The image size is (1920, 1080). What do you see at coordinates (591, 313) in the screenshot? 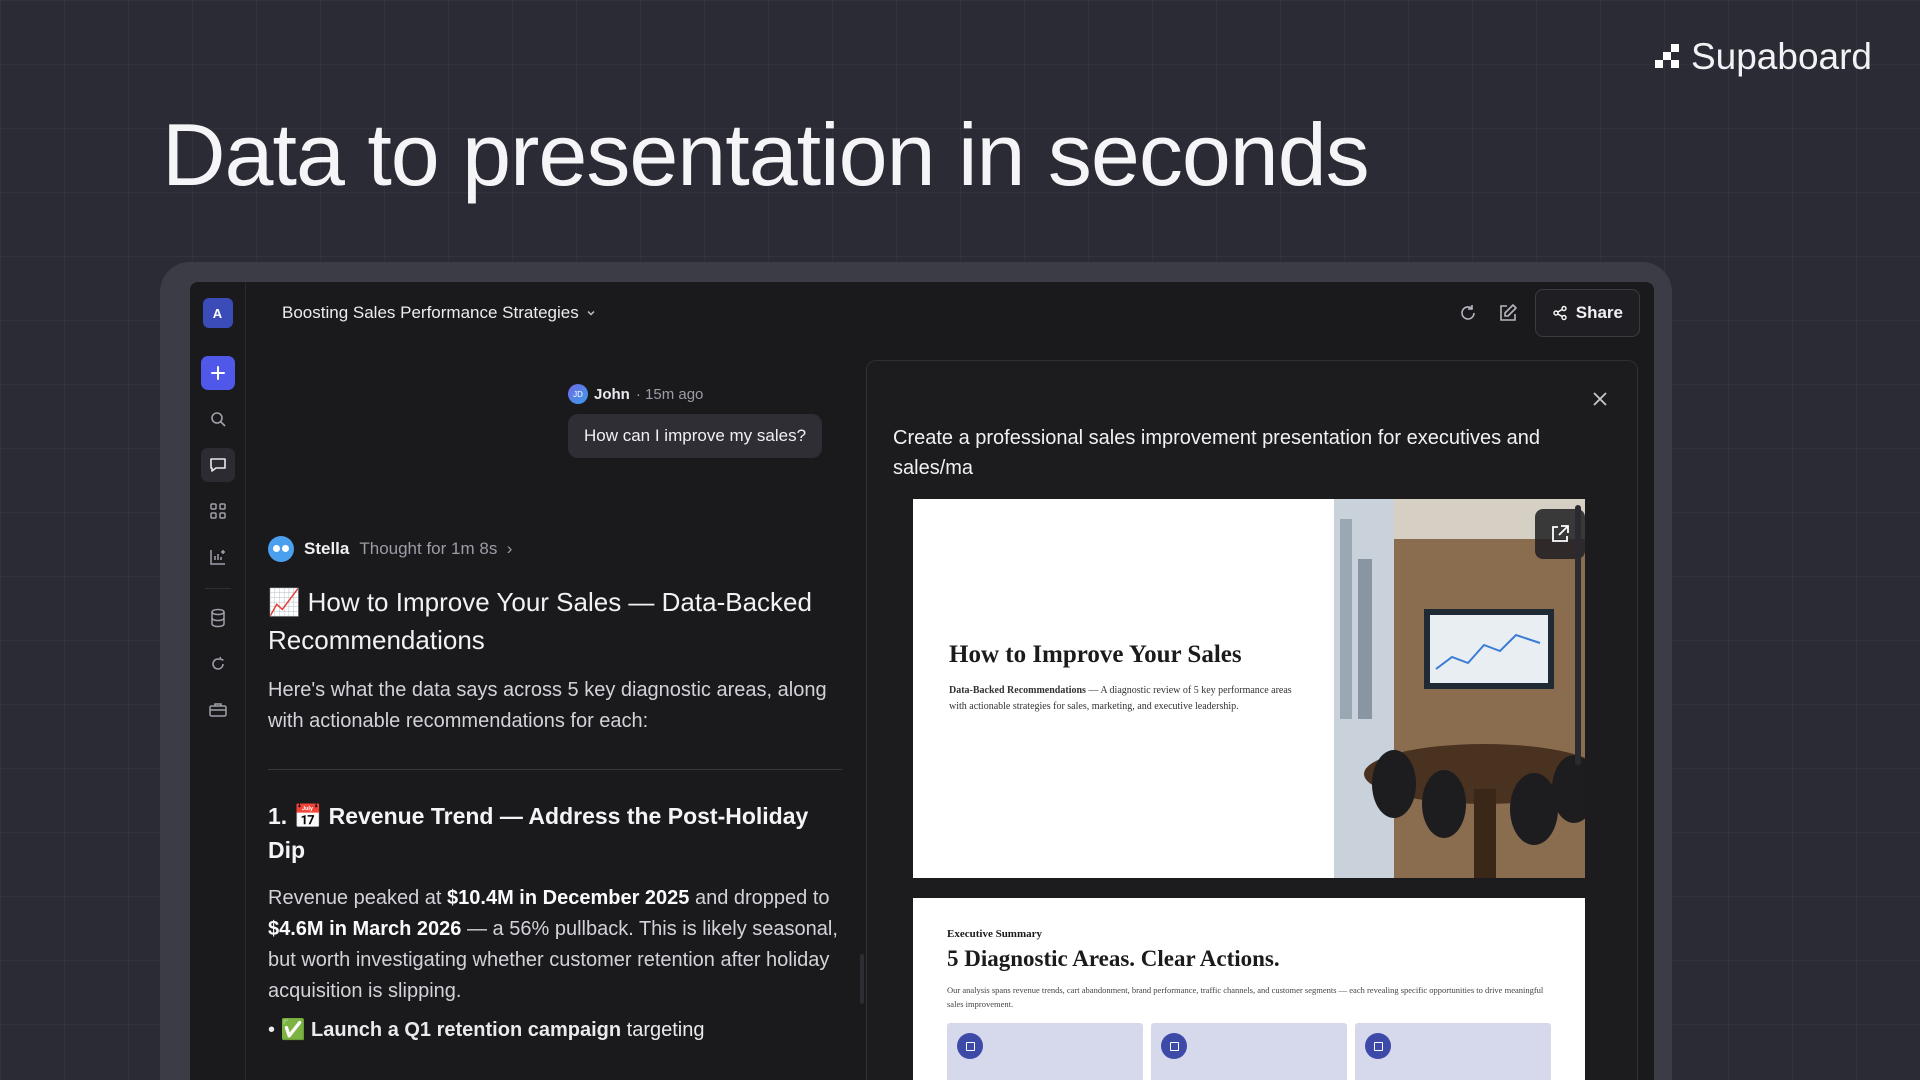
I see `chevron-down-icon` at bounding box center [591, 313].